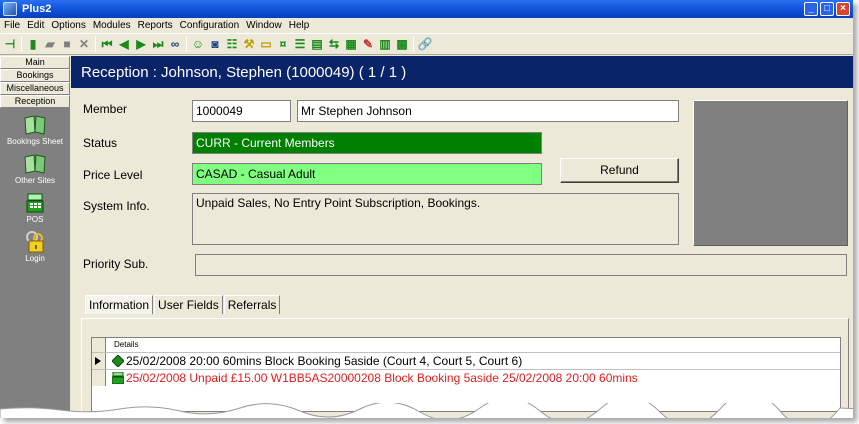  What do you see at coordinates (300, 44) in the screenshot?
I see `list-icon: ☰` at bounding box center [300, 44].